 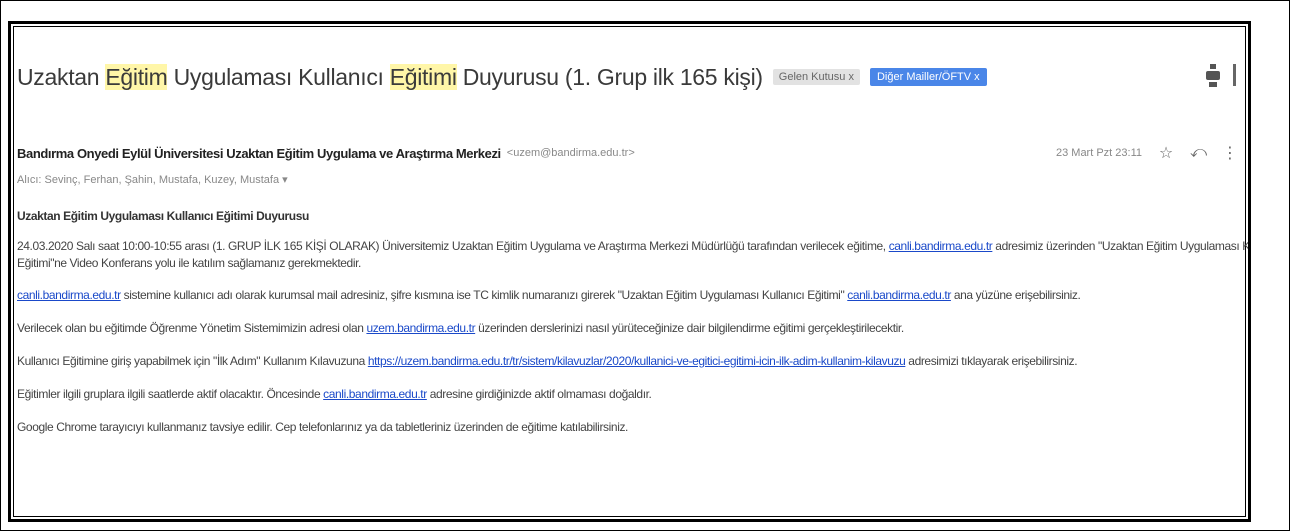 I want to click on link-canli-4: canli.bandirma.edu.tr, so click(x=375, y=394).